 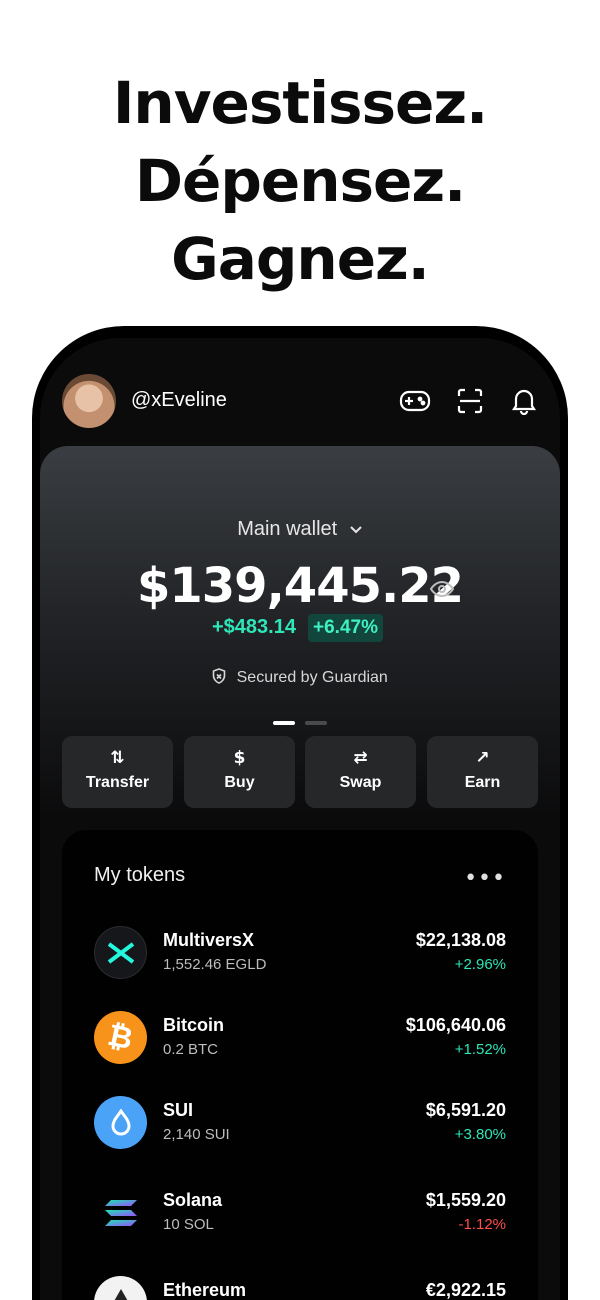 I want to click on username: @xEveline, so click(x=179, y=400).